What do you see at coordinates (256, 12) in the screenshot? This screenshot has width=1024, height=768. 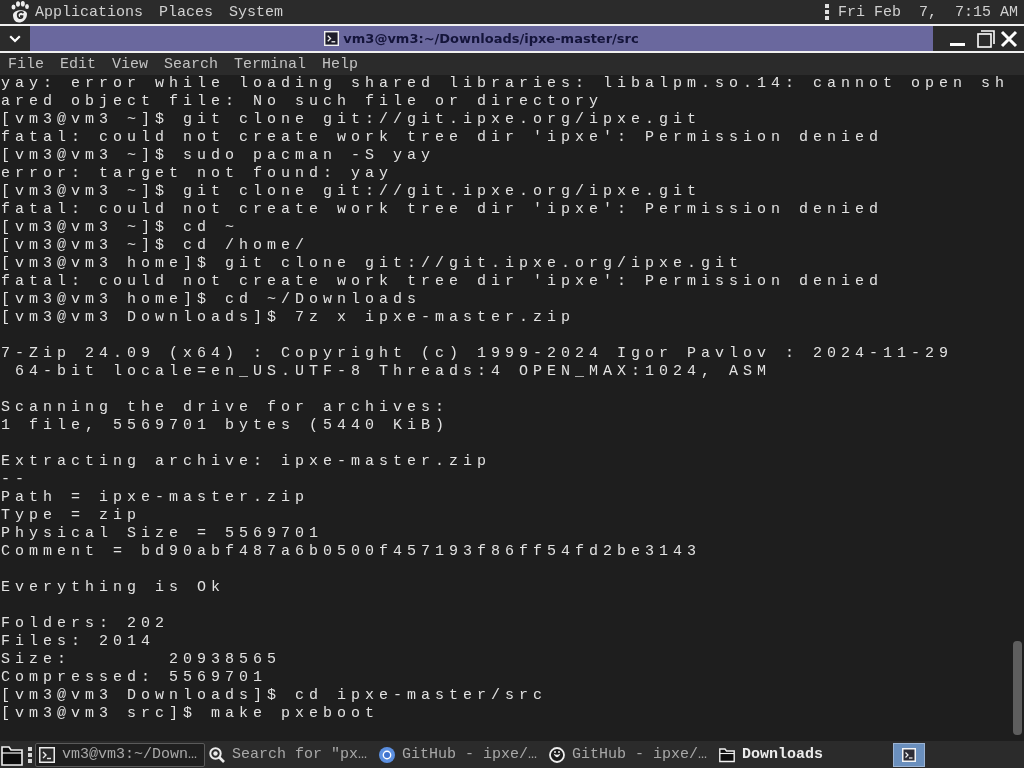 I see `panel-menu: System` at bounding box center [256, 12].